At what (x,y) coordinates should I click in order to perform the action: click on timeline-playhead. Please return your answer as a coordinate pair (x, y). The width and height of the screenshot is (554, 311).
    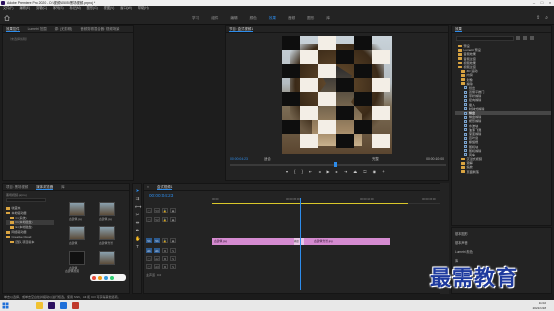
    Looking at the image, I should click on (300, 244).